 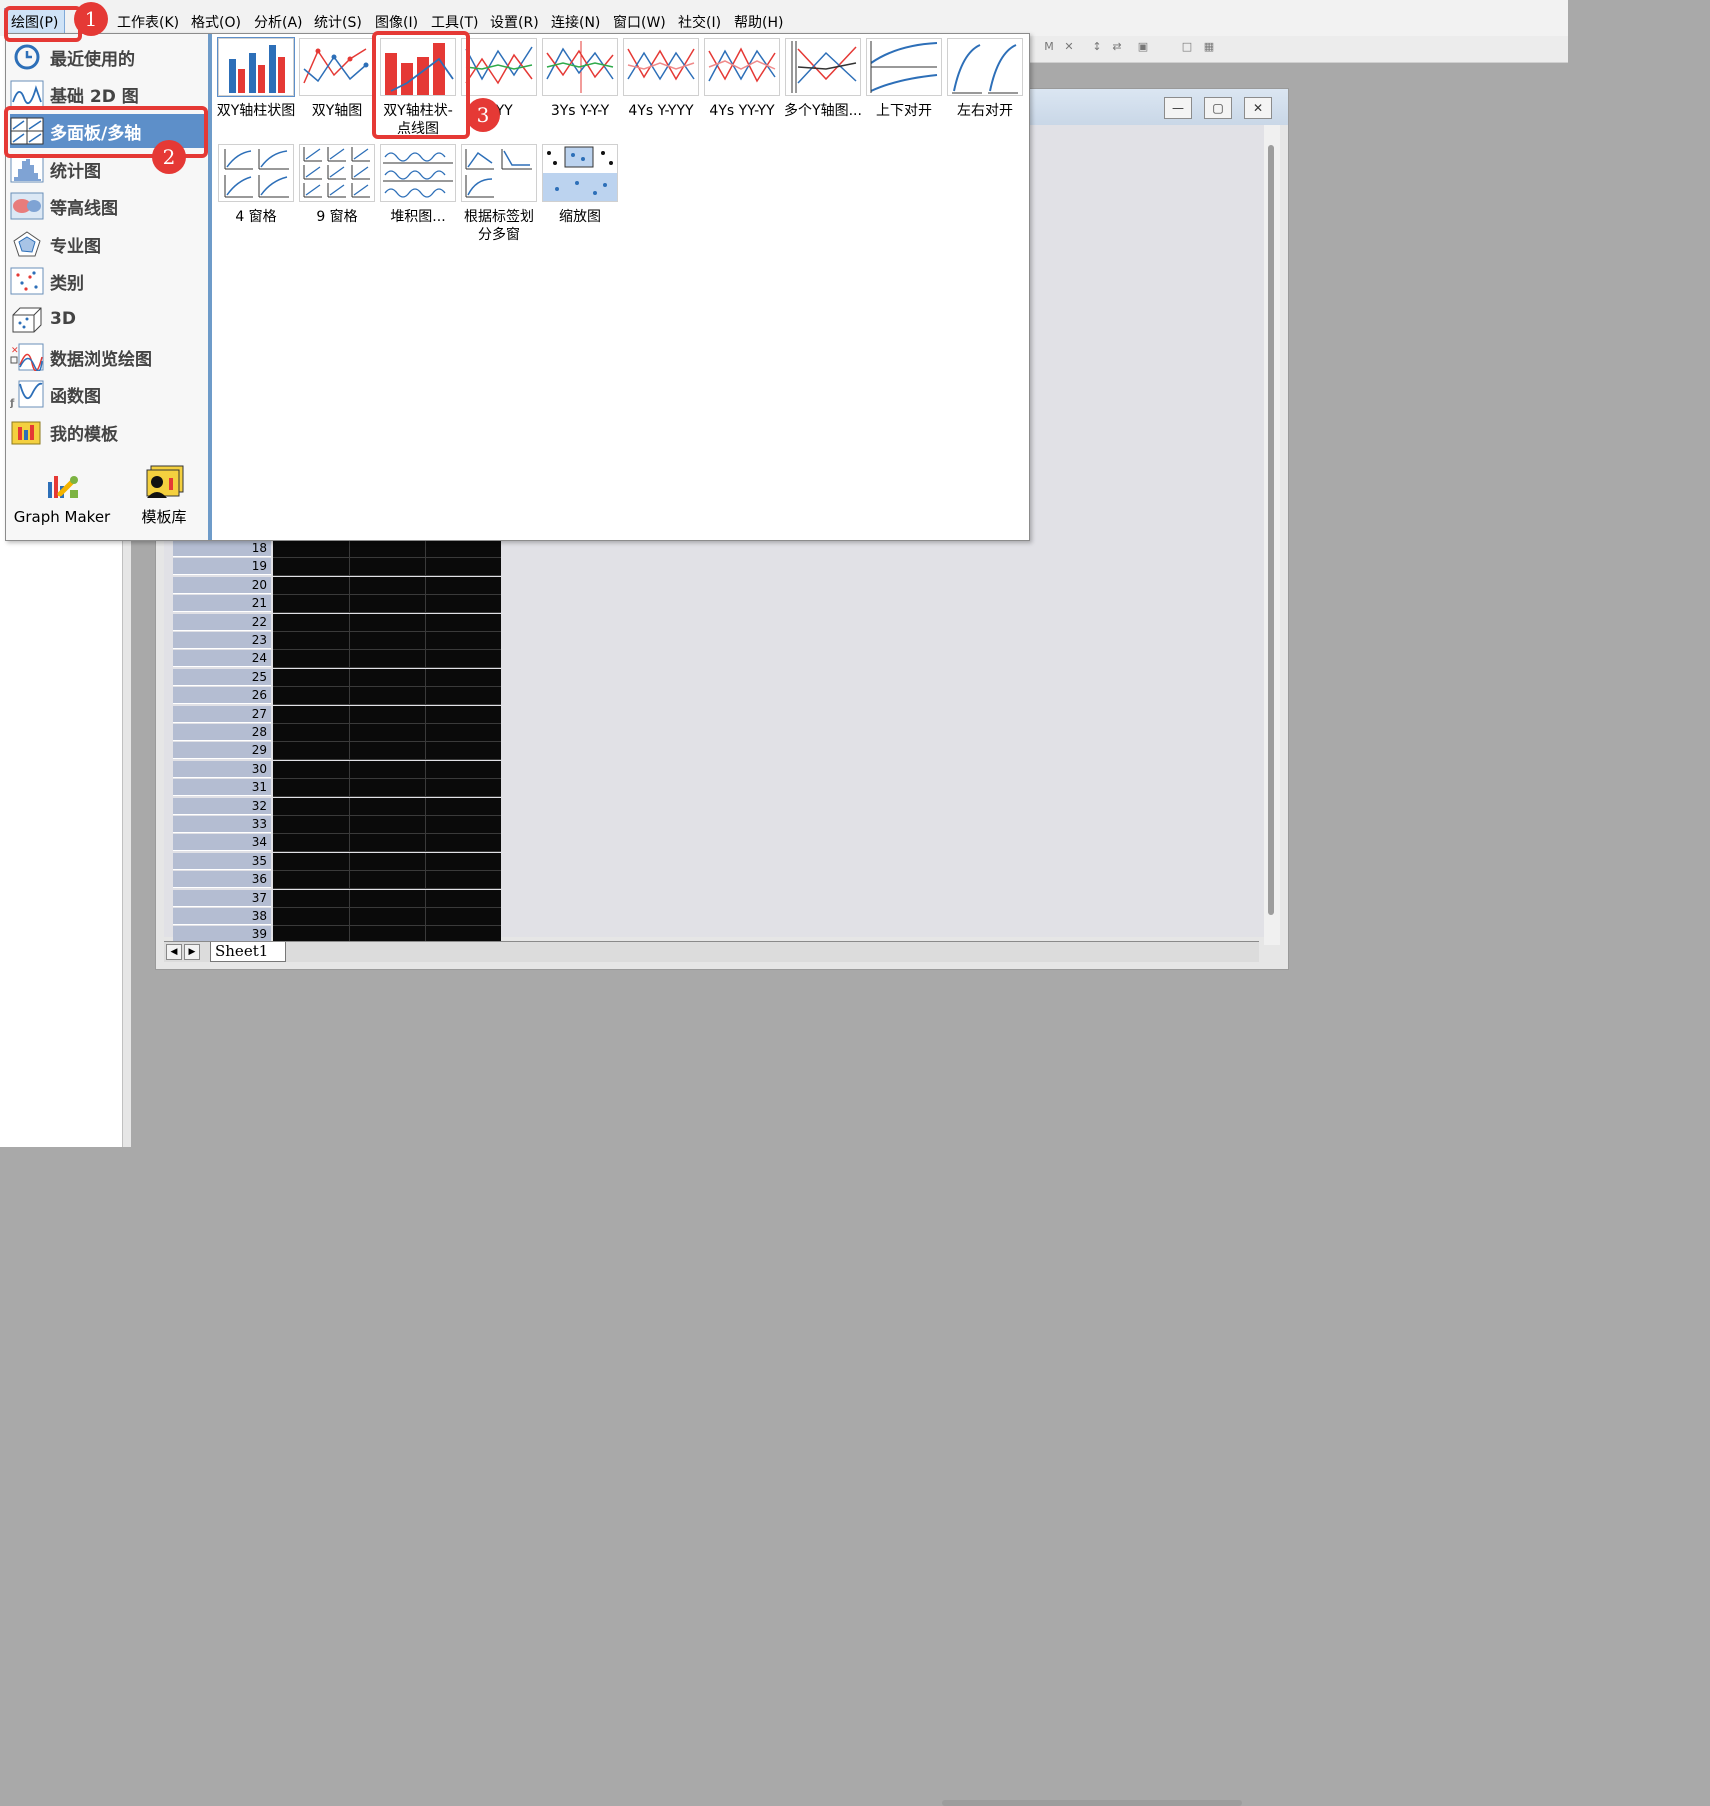 I want to click on row-header: 30, so click(x=222, y=769).